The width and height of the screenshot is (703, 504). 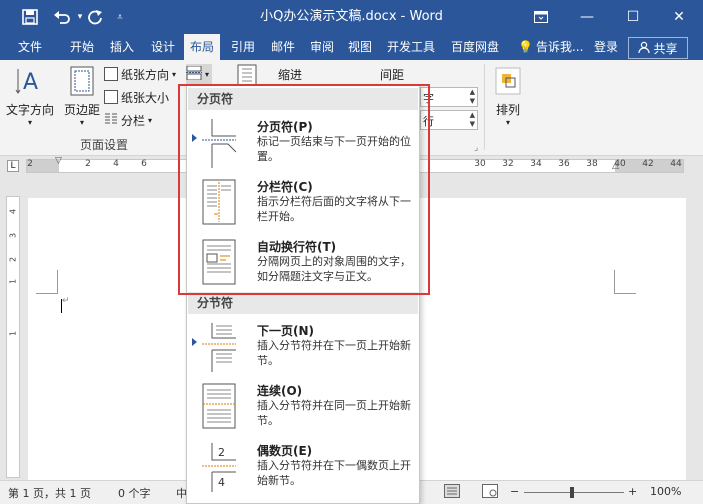 What do you see at coordinates (303, 410) in the screenshot?
I see `menu-item-continuous: 连续(O) 插入分节符并在同一页上开始新节。` at bounding box center [303, 410].